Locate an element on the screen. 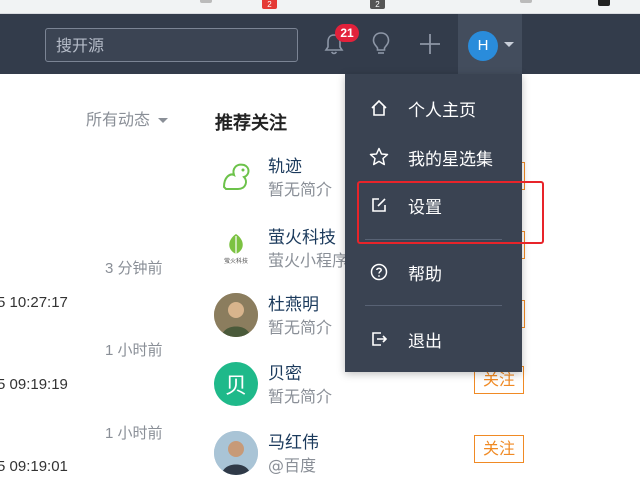 Image resolution: width=640 pixels, height=491 pixels. star-icon is located at coordinates (379, 157).